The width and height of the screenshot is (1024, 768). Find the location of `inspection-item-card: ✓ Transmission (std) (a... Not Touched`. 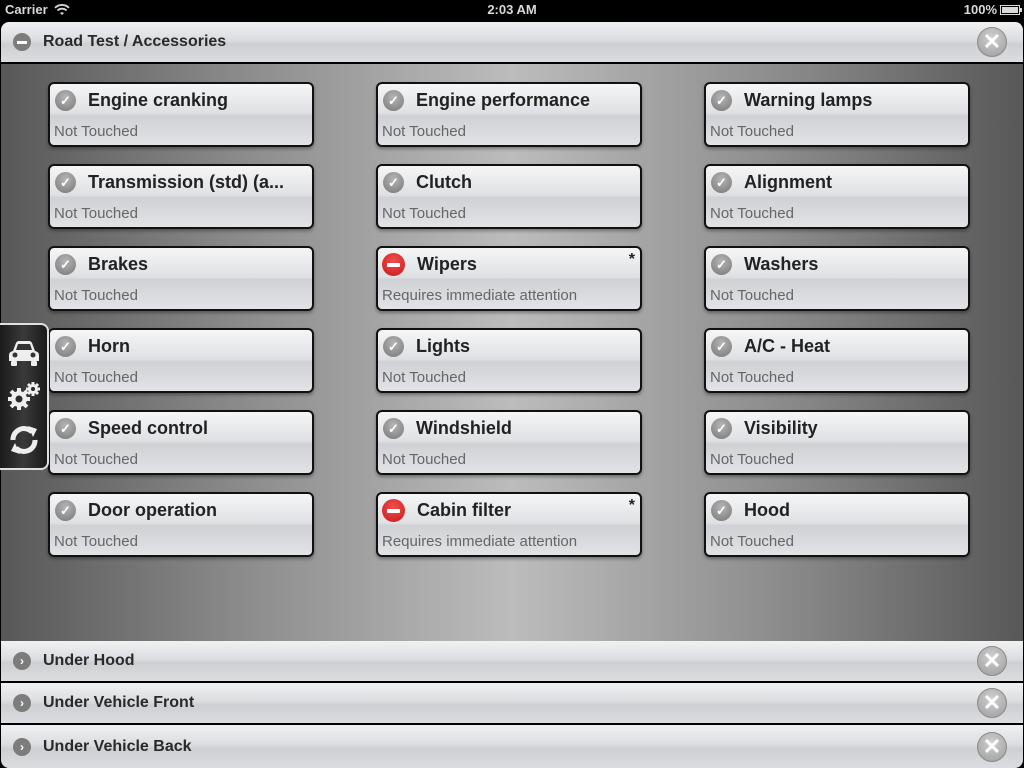

inspection-item-card: ✓ Transmission (std) (a... Not Touched is located at coordinates (181, 196).